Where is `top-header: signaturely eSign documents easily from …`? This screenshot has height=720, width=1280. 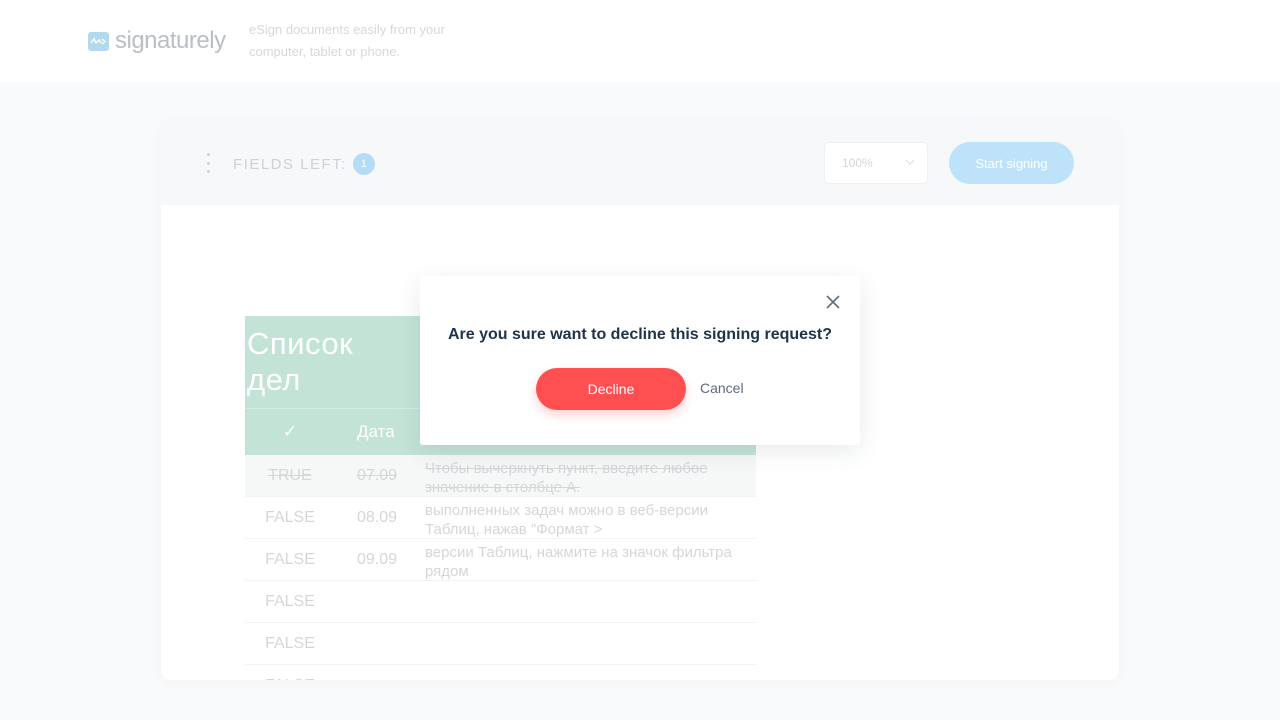 top-header: signaturely eSign documents easily from … is located at coordinates (640, 41).